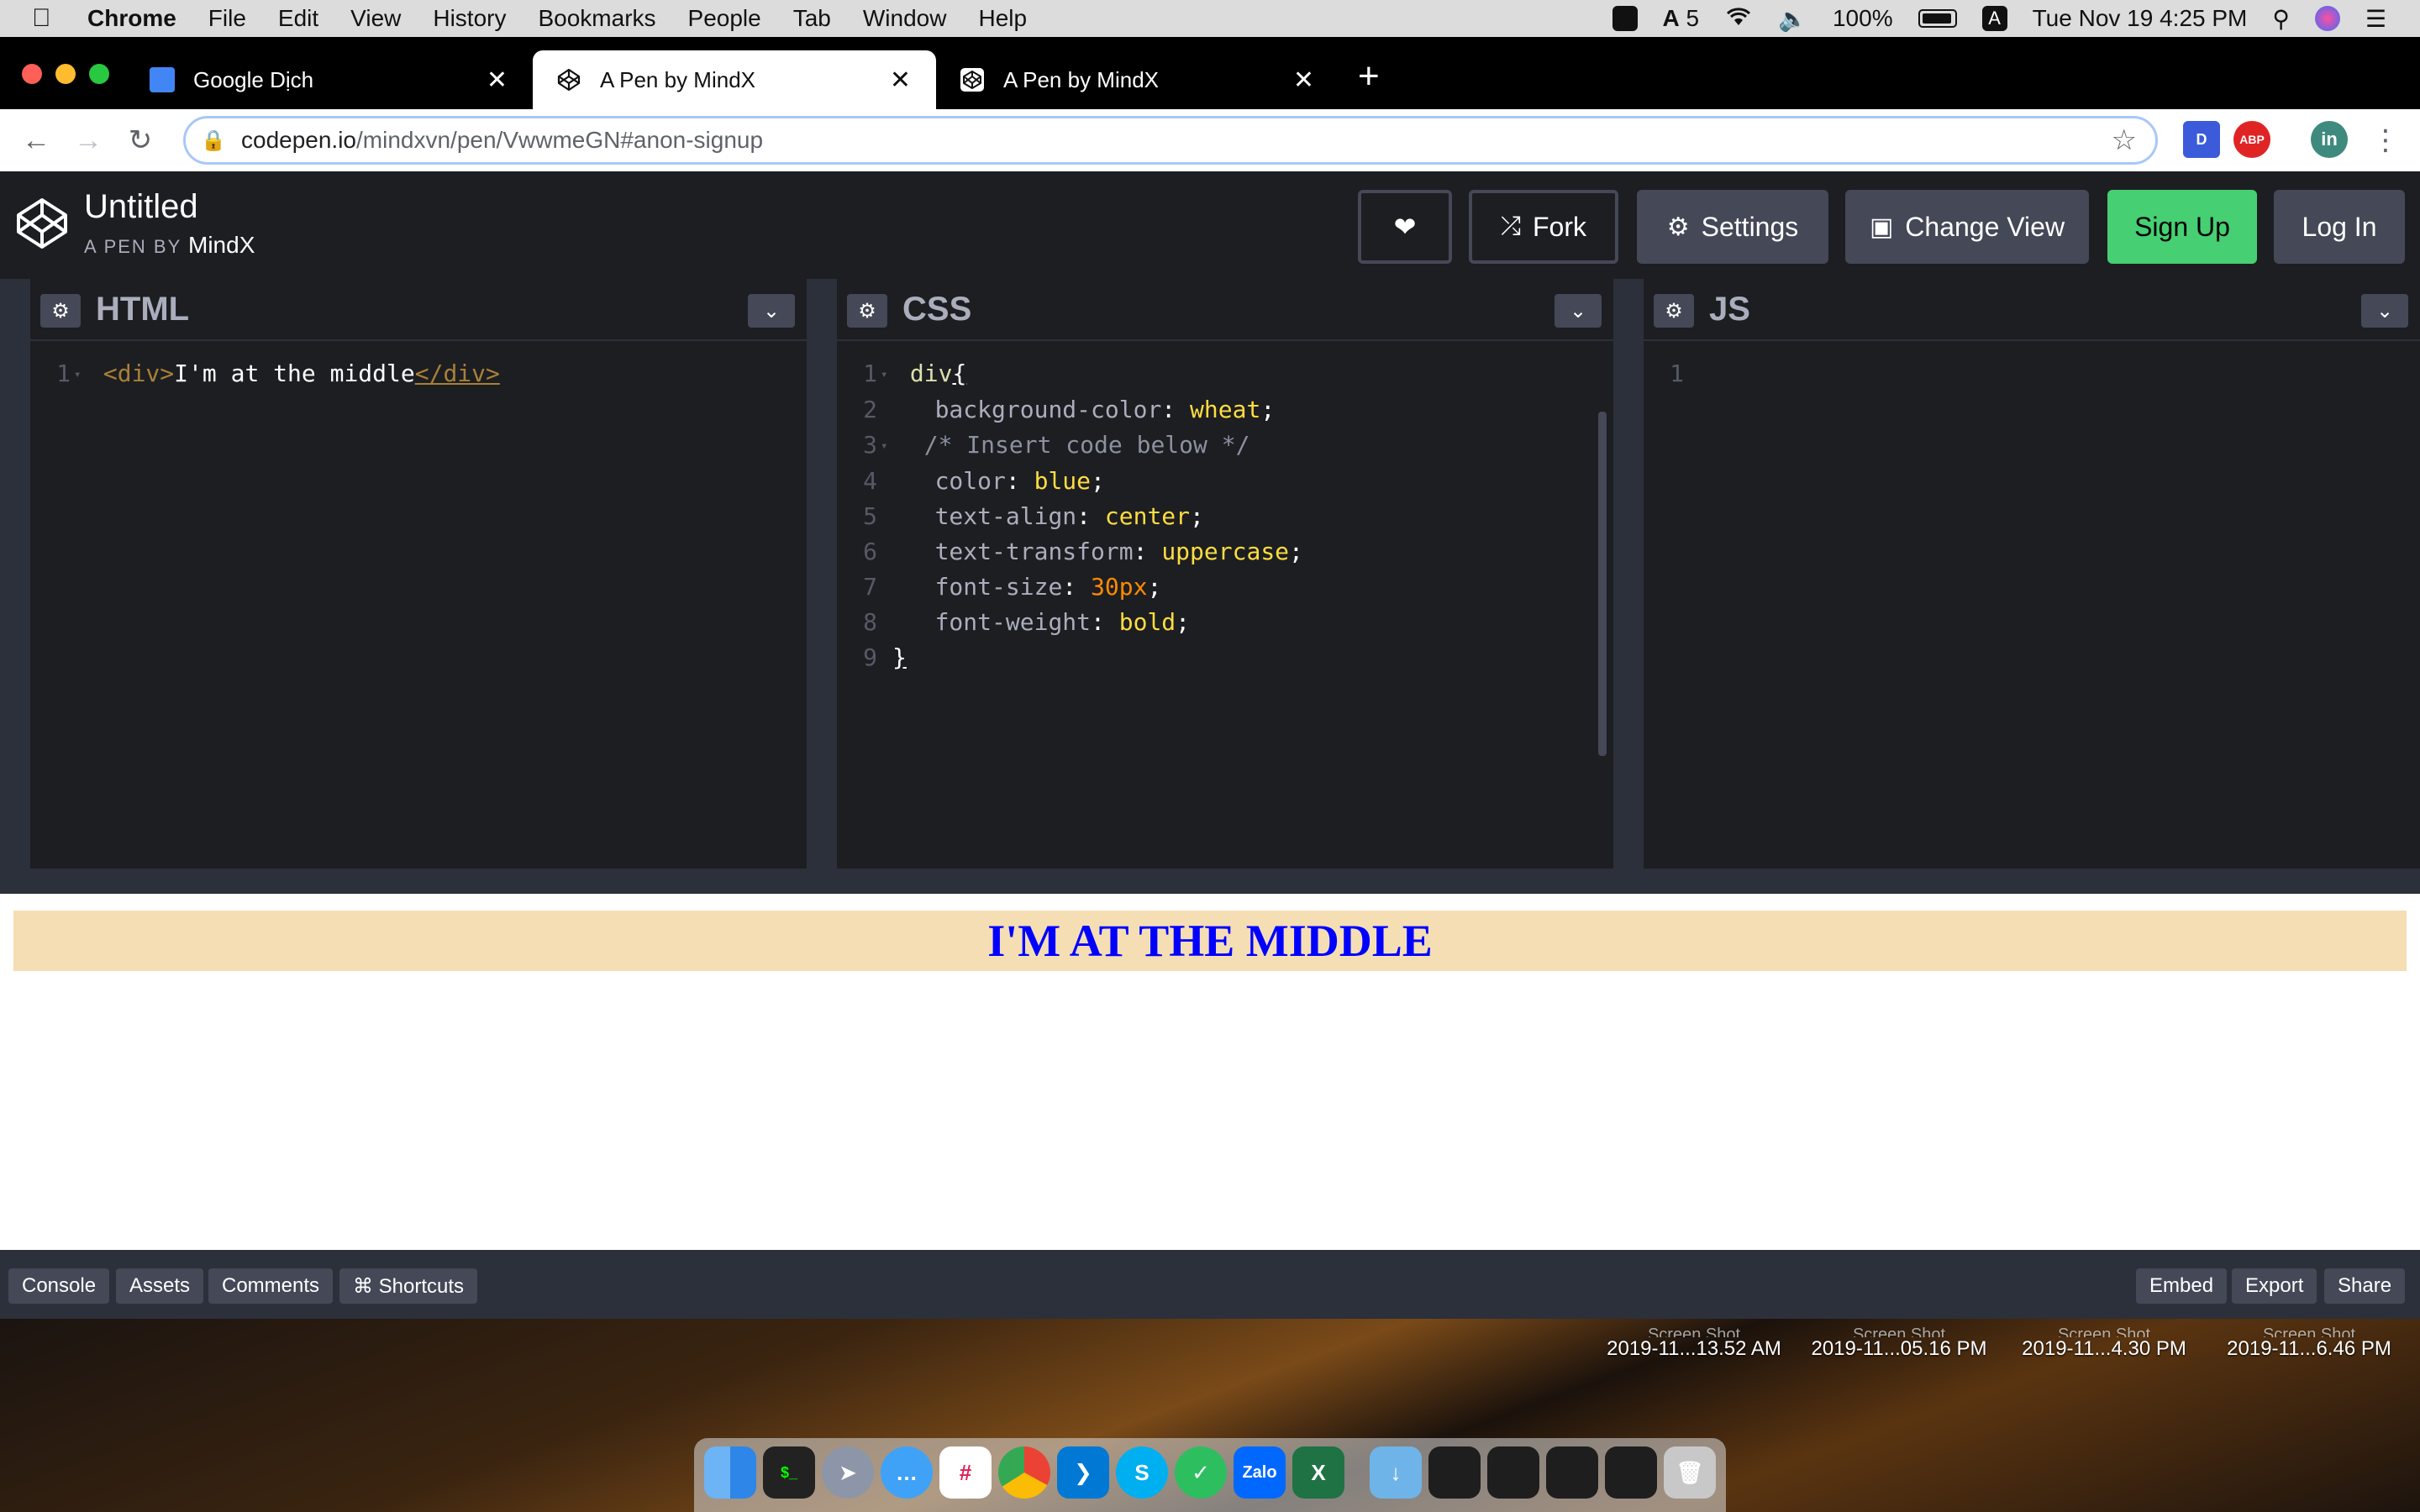 Image resolution: width=2420 pixels, height=1512 pixels. What do you see at coordinates (1201, 1472) in the screenshot?
I see `evernote-icon: ✓` at bounding box center [1201, 1472].